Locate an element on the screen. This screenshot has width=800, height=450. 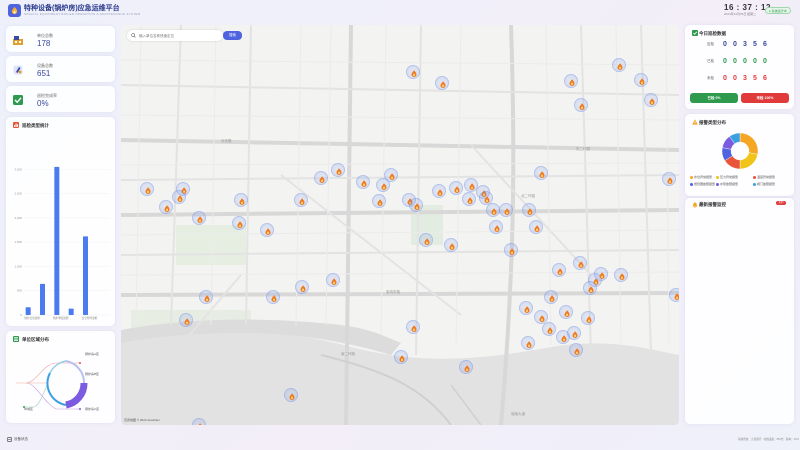
app-logo-icon is located at coordinates (14, 10).